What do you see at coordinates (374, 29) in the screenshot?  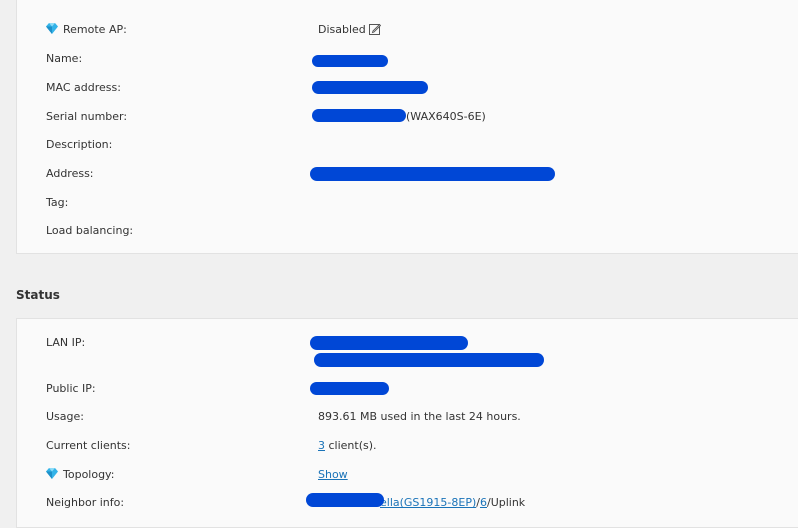 I see `edit-icon` at bounding box center [374, 29].